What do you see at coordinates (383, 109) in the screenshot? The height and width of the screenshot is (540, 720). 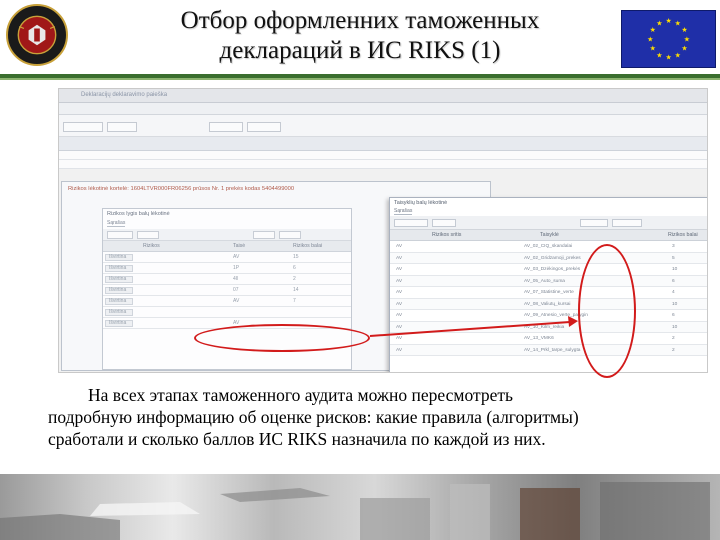 I see `app-subbar` at bounding box center [383, 109].